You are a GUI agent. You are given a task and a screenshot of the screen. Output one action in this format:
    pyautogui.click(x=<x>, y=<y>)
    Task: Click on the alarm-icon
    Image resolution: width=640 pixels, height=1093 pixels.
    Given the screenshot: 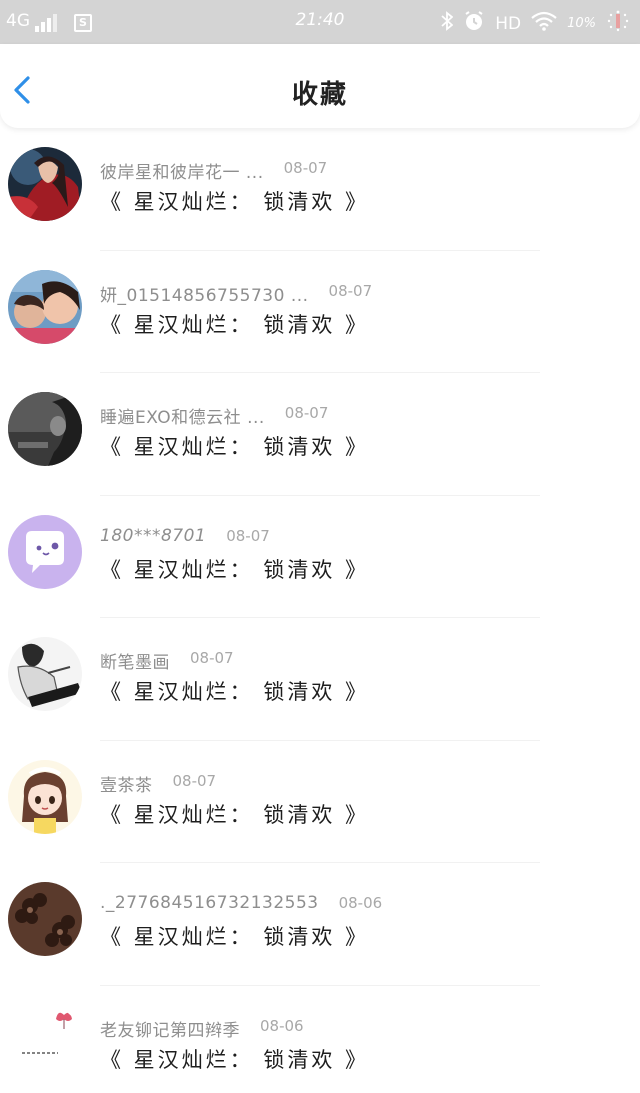 What is the action you would take?
    pyautogui.click(x=474, y=23)
    